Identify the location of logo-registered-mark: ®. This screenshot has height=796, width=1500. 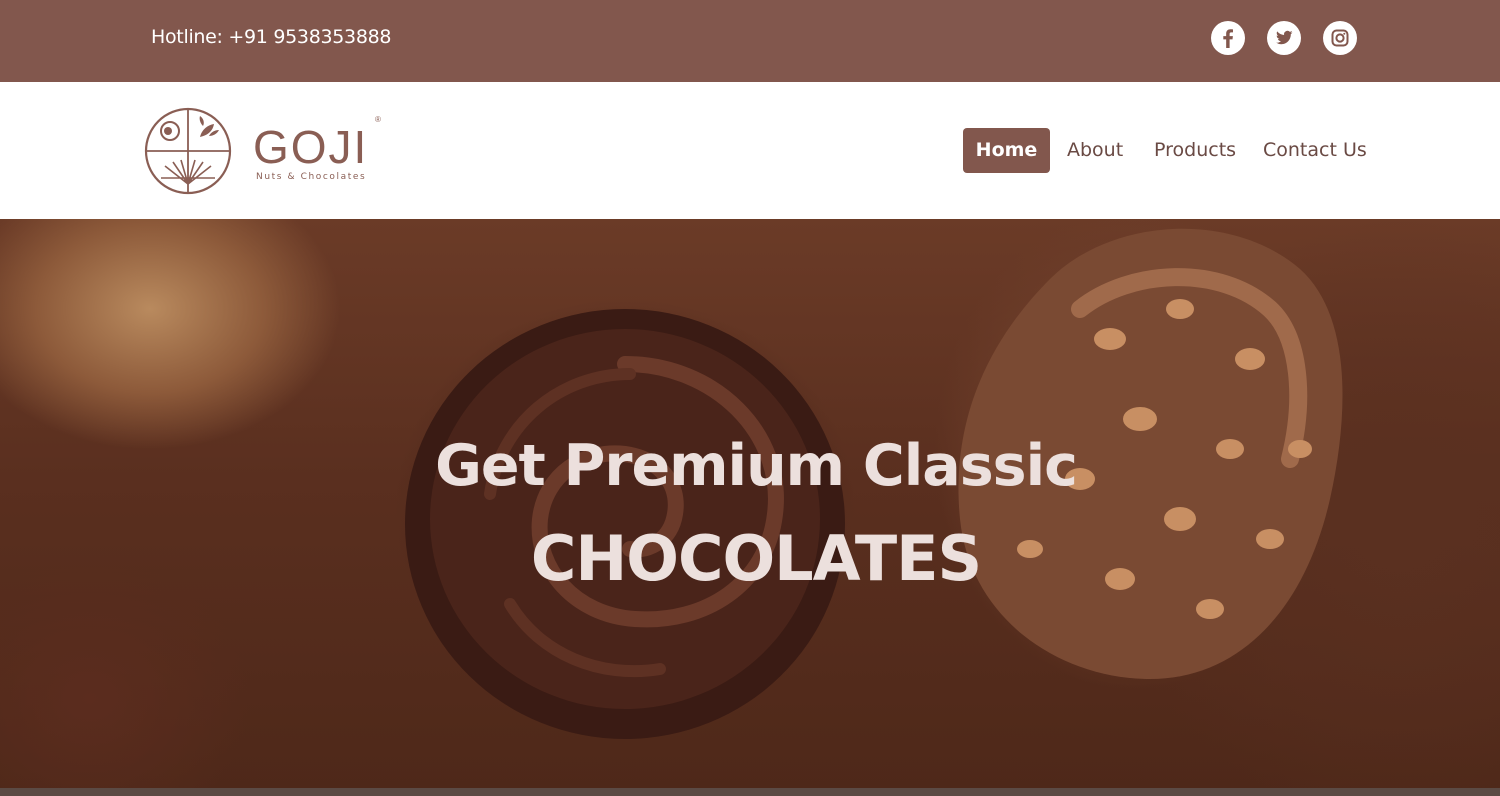
(378, 119).